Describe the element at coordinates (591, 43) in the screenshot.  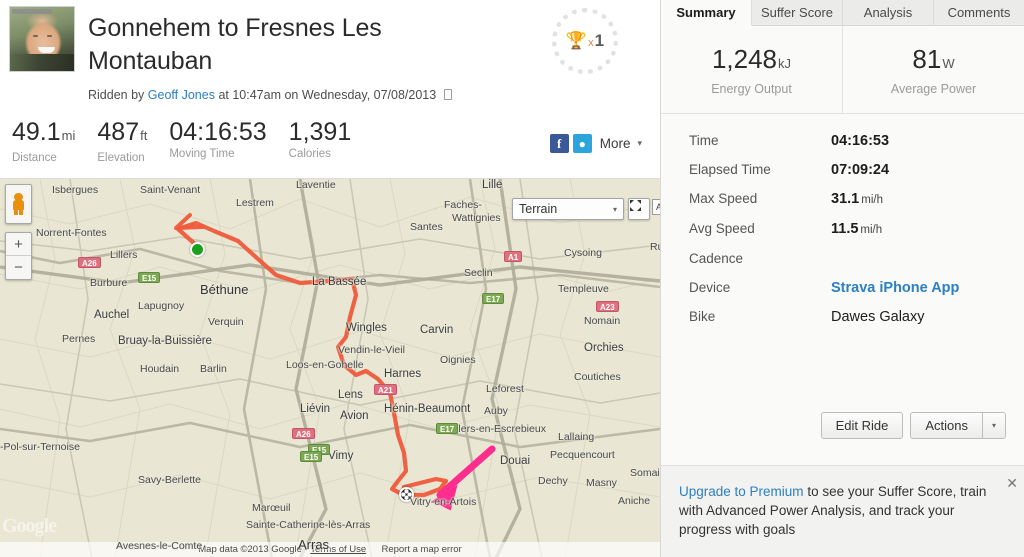
I see `badge-multiplier: x` at that location.